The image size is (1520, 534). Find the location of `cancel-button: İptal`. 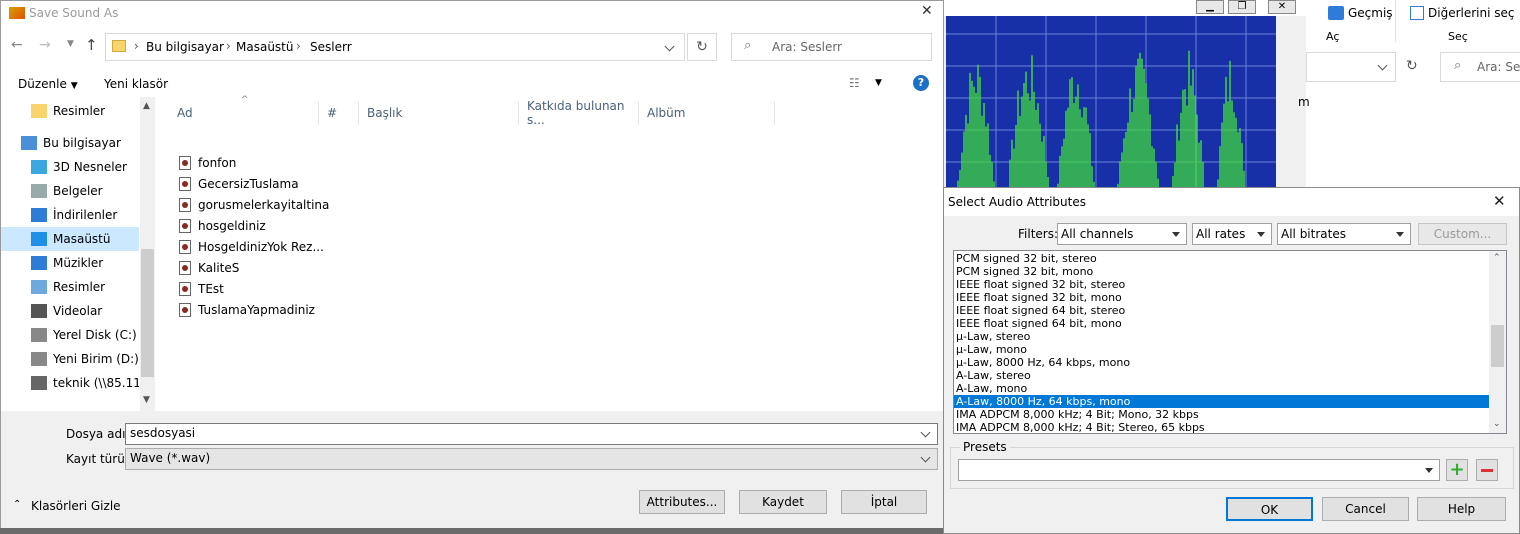

cancel-button: İptal is located at coordinates (884, 502).